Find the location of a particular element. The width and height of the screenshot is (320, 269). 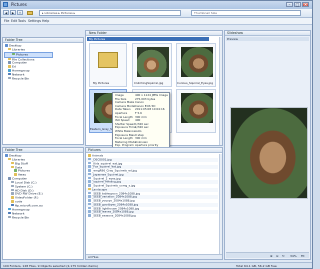

slideshow-label: Slideshow is located at coordinates (235, 33).